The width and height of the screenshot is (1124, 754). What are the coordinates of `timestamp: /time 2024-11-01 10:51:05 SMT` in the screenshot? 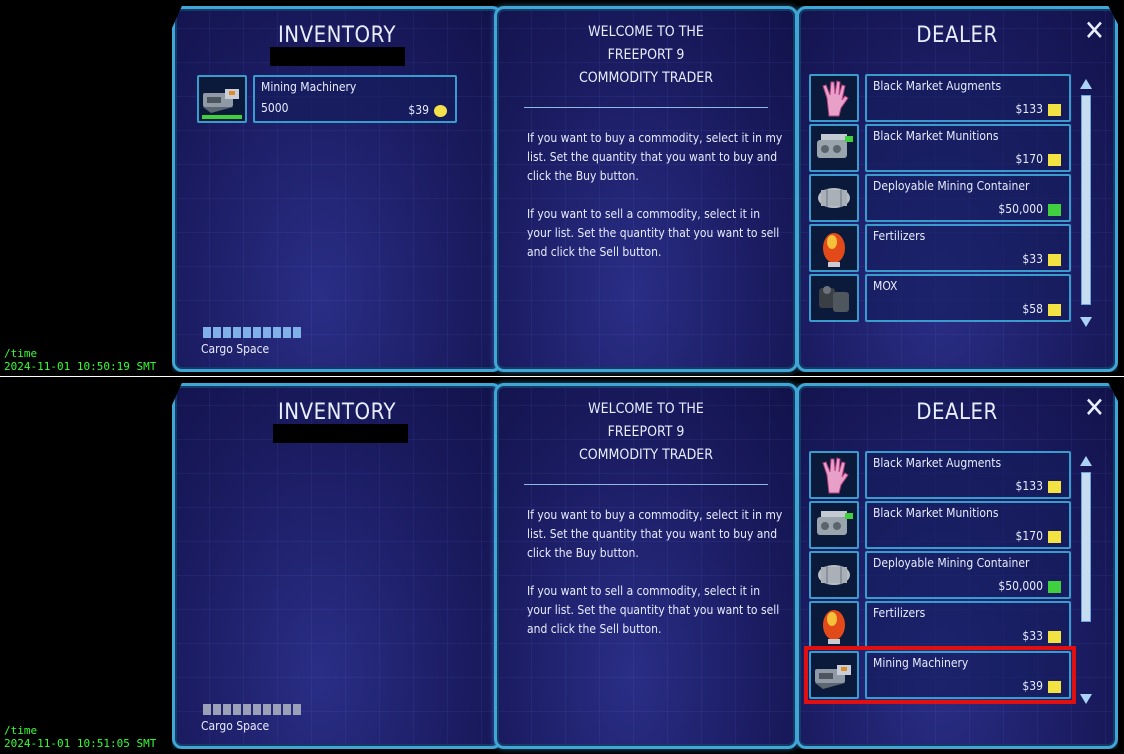 It's located at (80, 737).